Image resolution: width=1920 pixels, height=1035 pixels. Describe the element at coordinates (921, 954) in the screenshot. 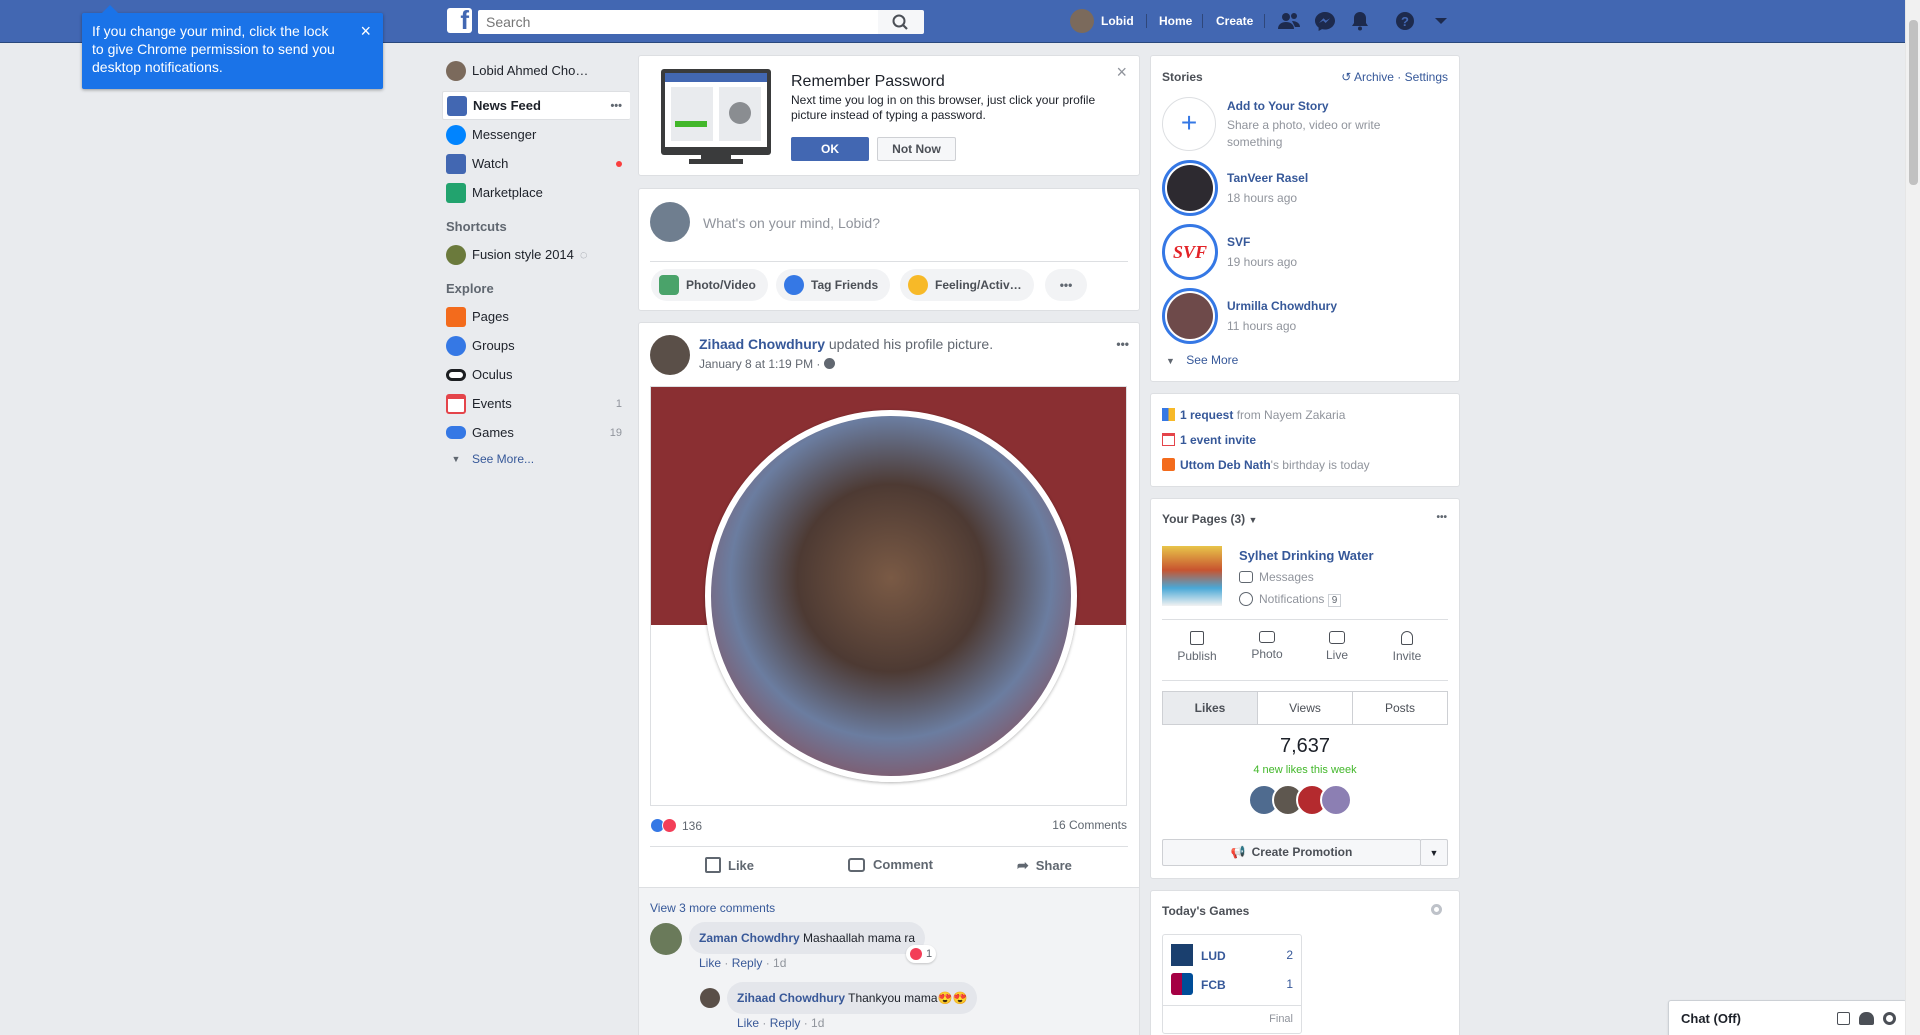

I see `comment-reaction-badge: 1` at that location.